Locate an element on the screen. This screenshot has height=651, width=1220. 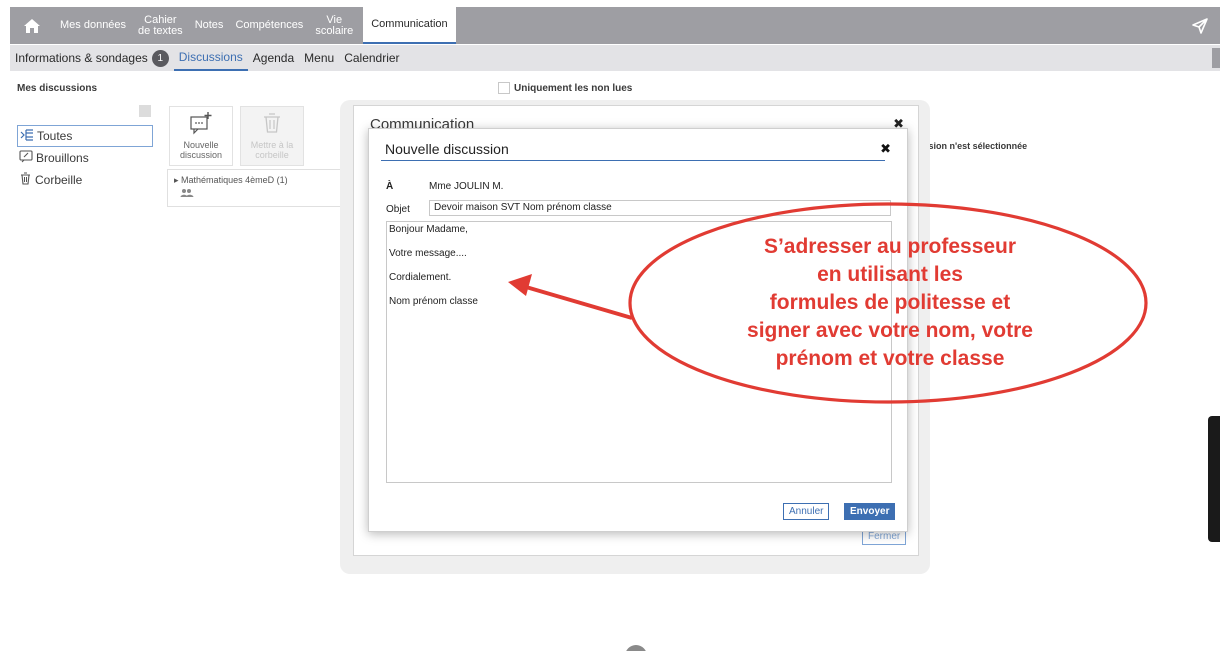
annotation-arrow-shaft is located at coordinates (579, 302).